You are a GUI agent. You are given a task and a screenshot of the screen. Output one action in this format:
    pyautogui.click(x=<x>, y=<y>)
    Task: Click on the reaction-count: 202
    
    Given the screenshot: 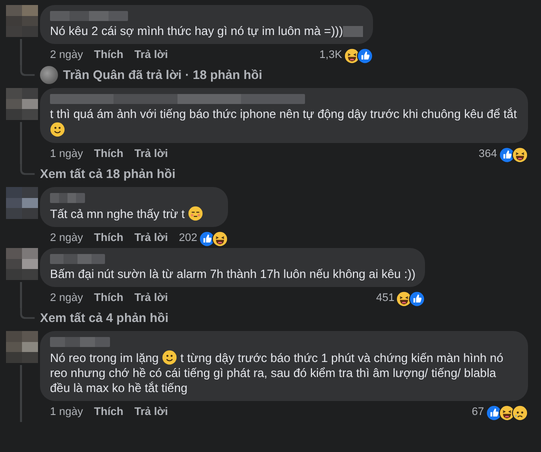 What is the action you would take?
    pyautogui.click(x=188, y=238)
    